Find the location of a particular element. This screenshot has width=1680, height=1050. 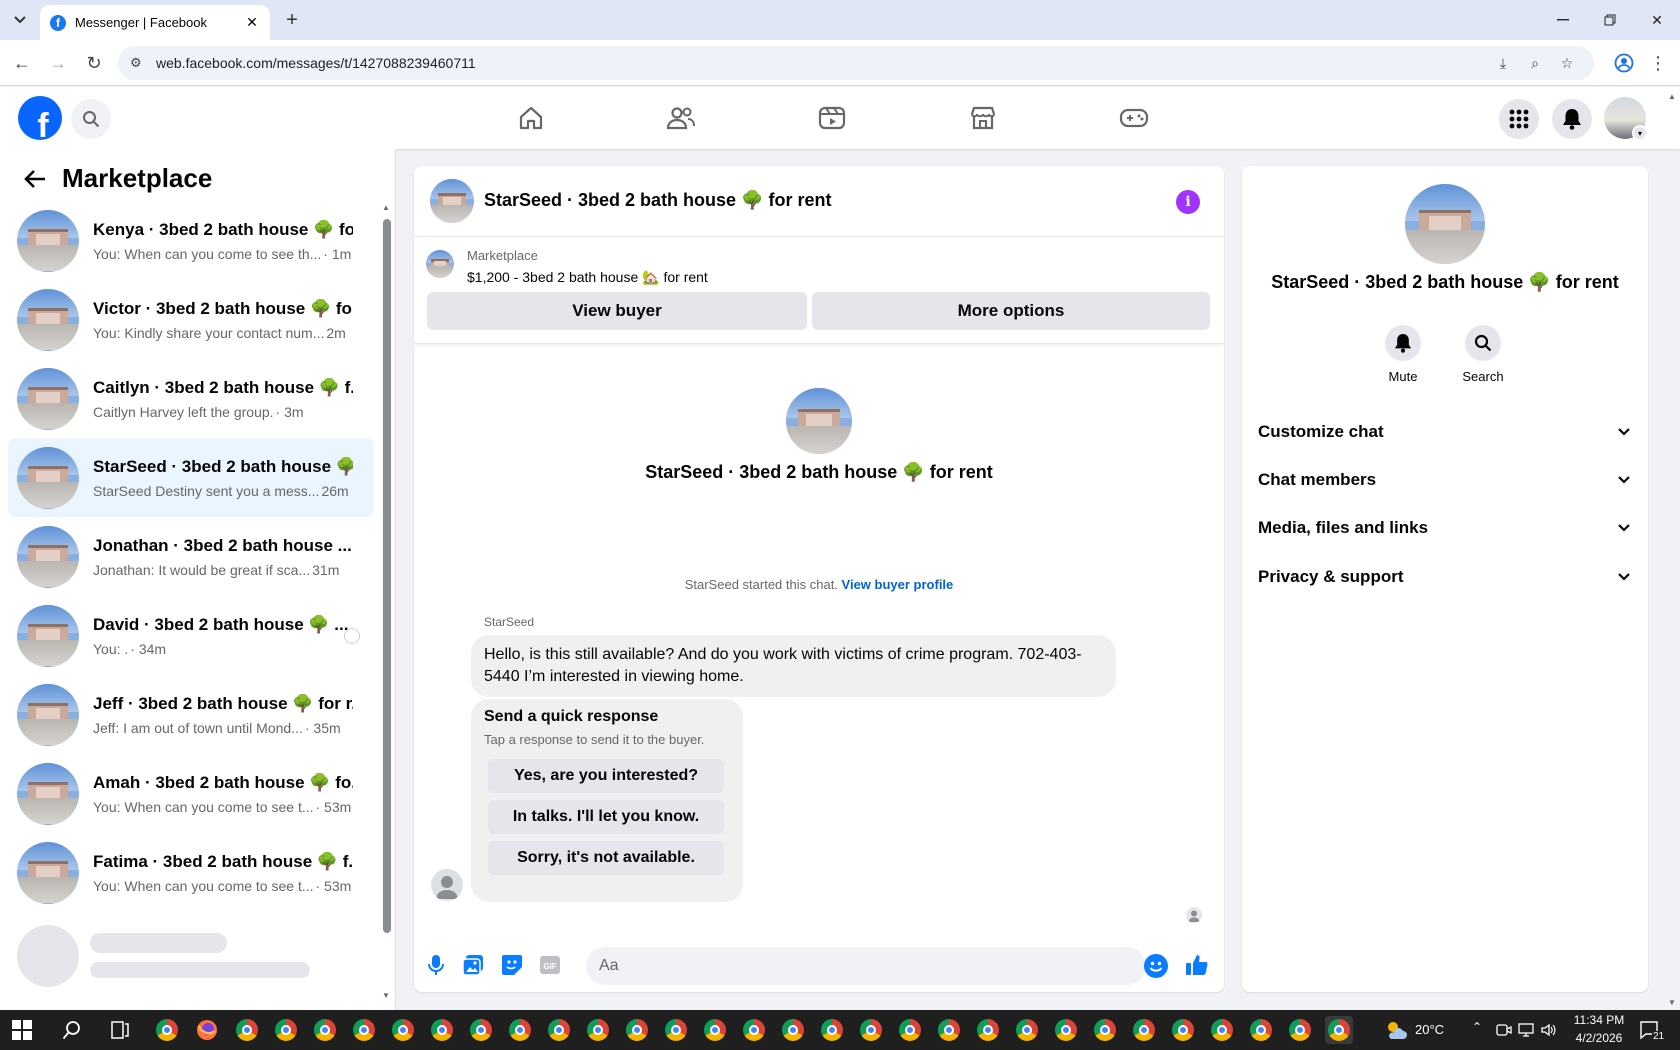

chat-title: StarSeed · 3bed 2 bath house 🌳 for rent is located at coordinates (657, 200).